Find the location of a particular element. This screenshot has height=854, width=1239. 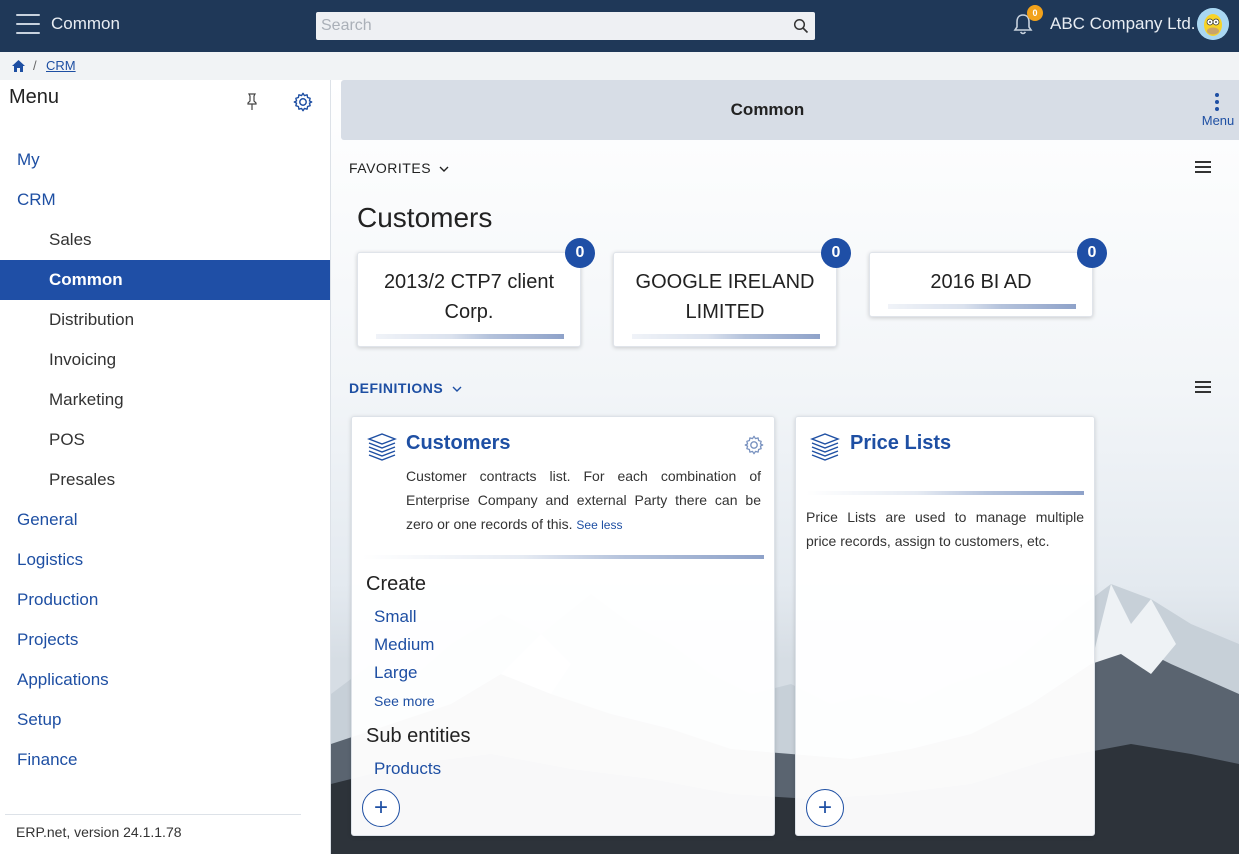

sidebar-item-crm: CRM is located at coordinates (165, 200).